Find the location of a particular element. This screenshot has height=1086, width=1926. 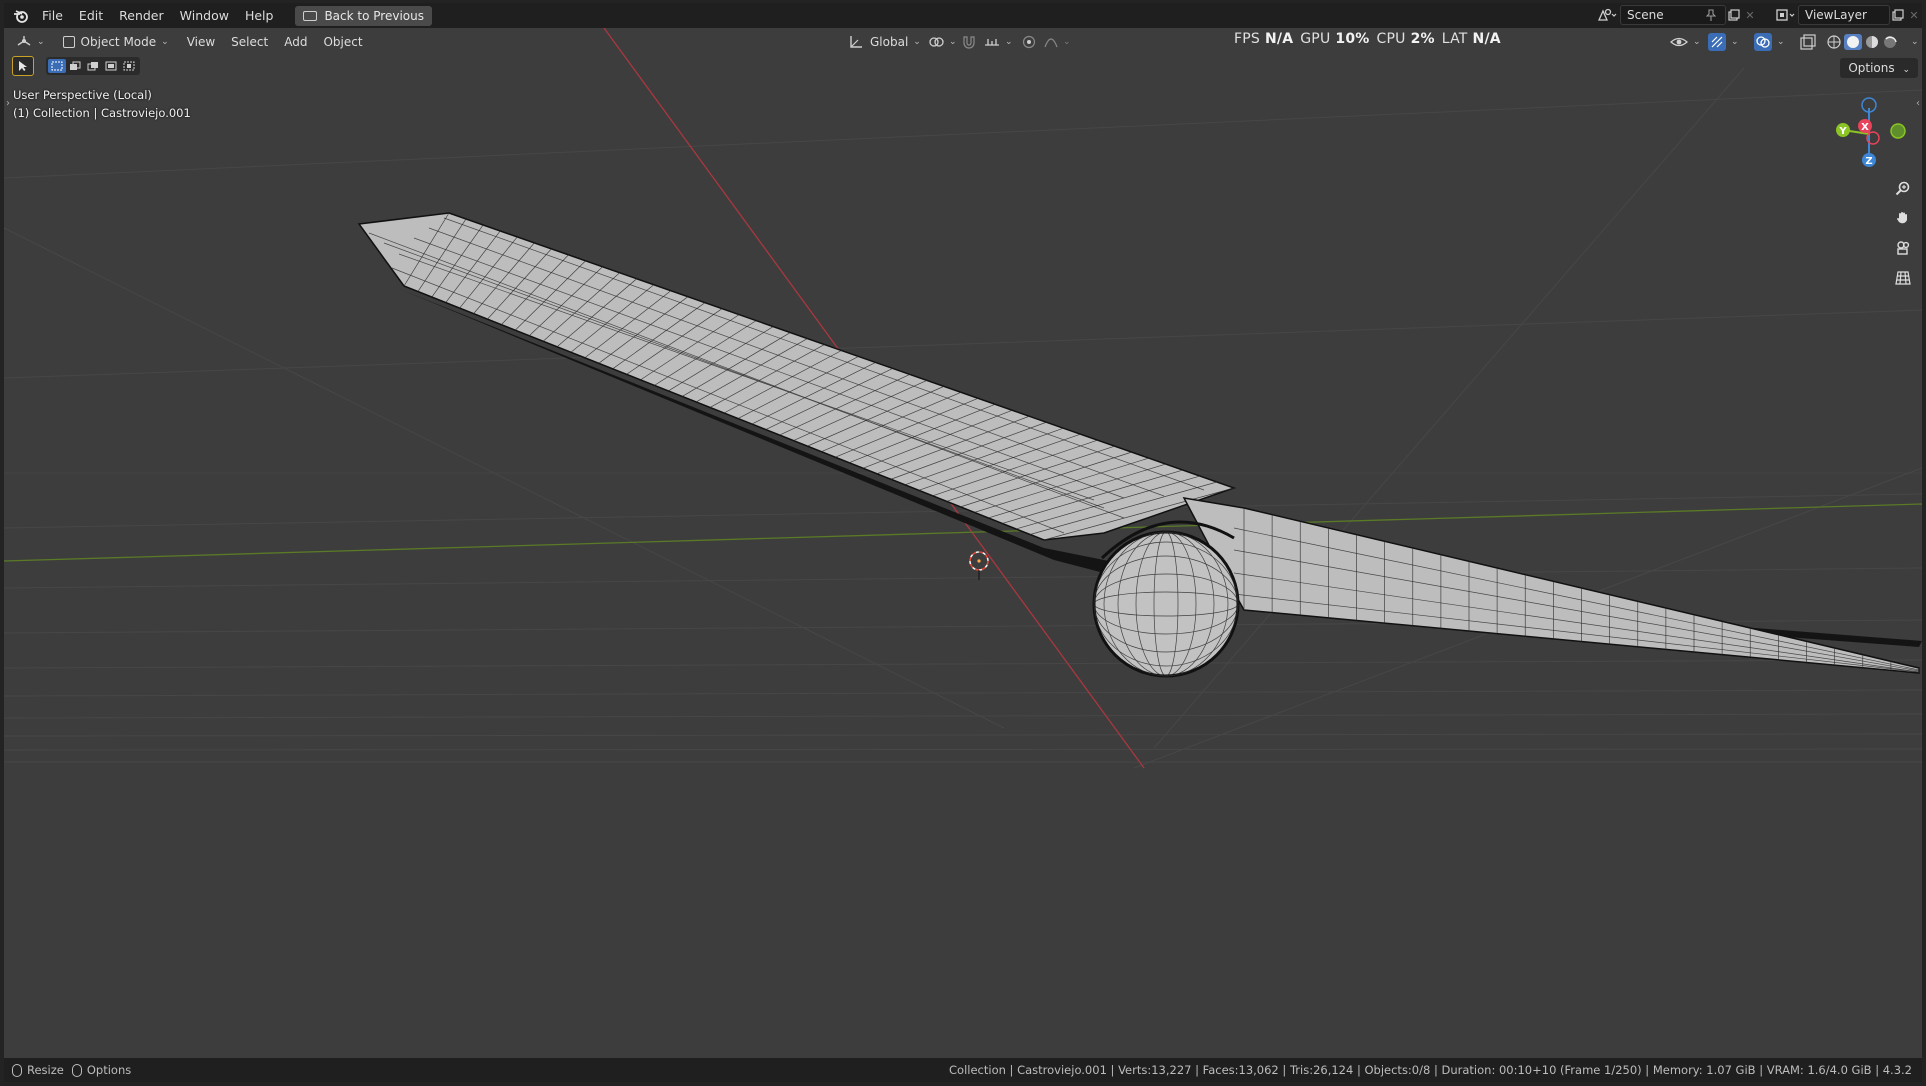

perspective-toggle-button is located at coordinates (1903, 278).